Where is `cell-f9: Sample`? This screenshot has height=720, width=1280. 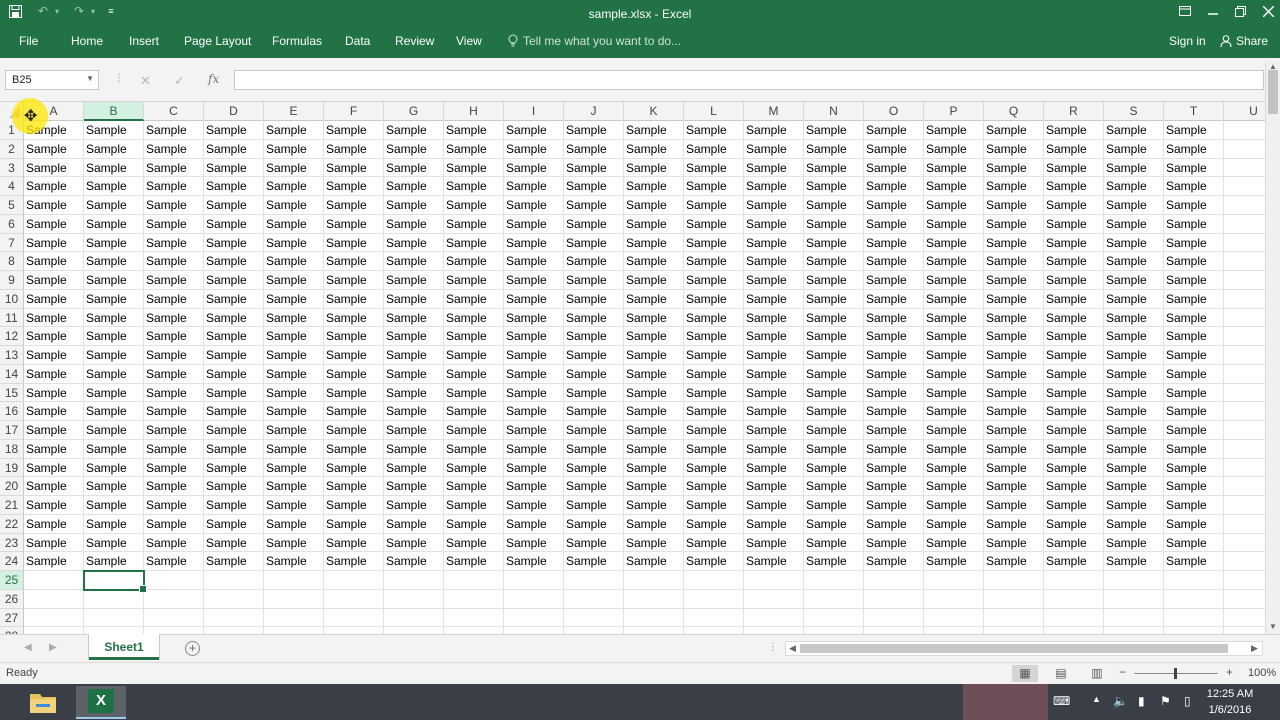
cell-f9: Sample is located at coordinates (354, 280).